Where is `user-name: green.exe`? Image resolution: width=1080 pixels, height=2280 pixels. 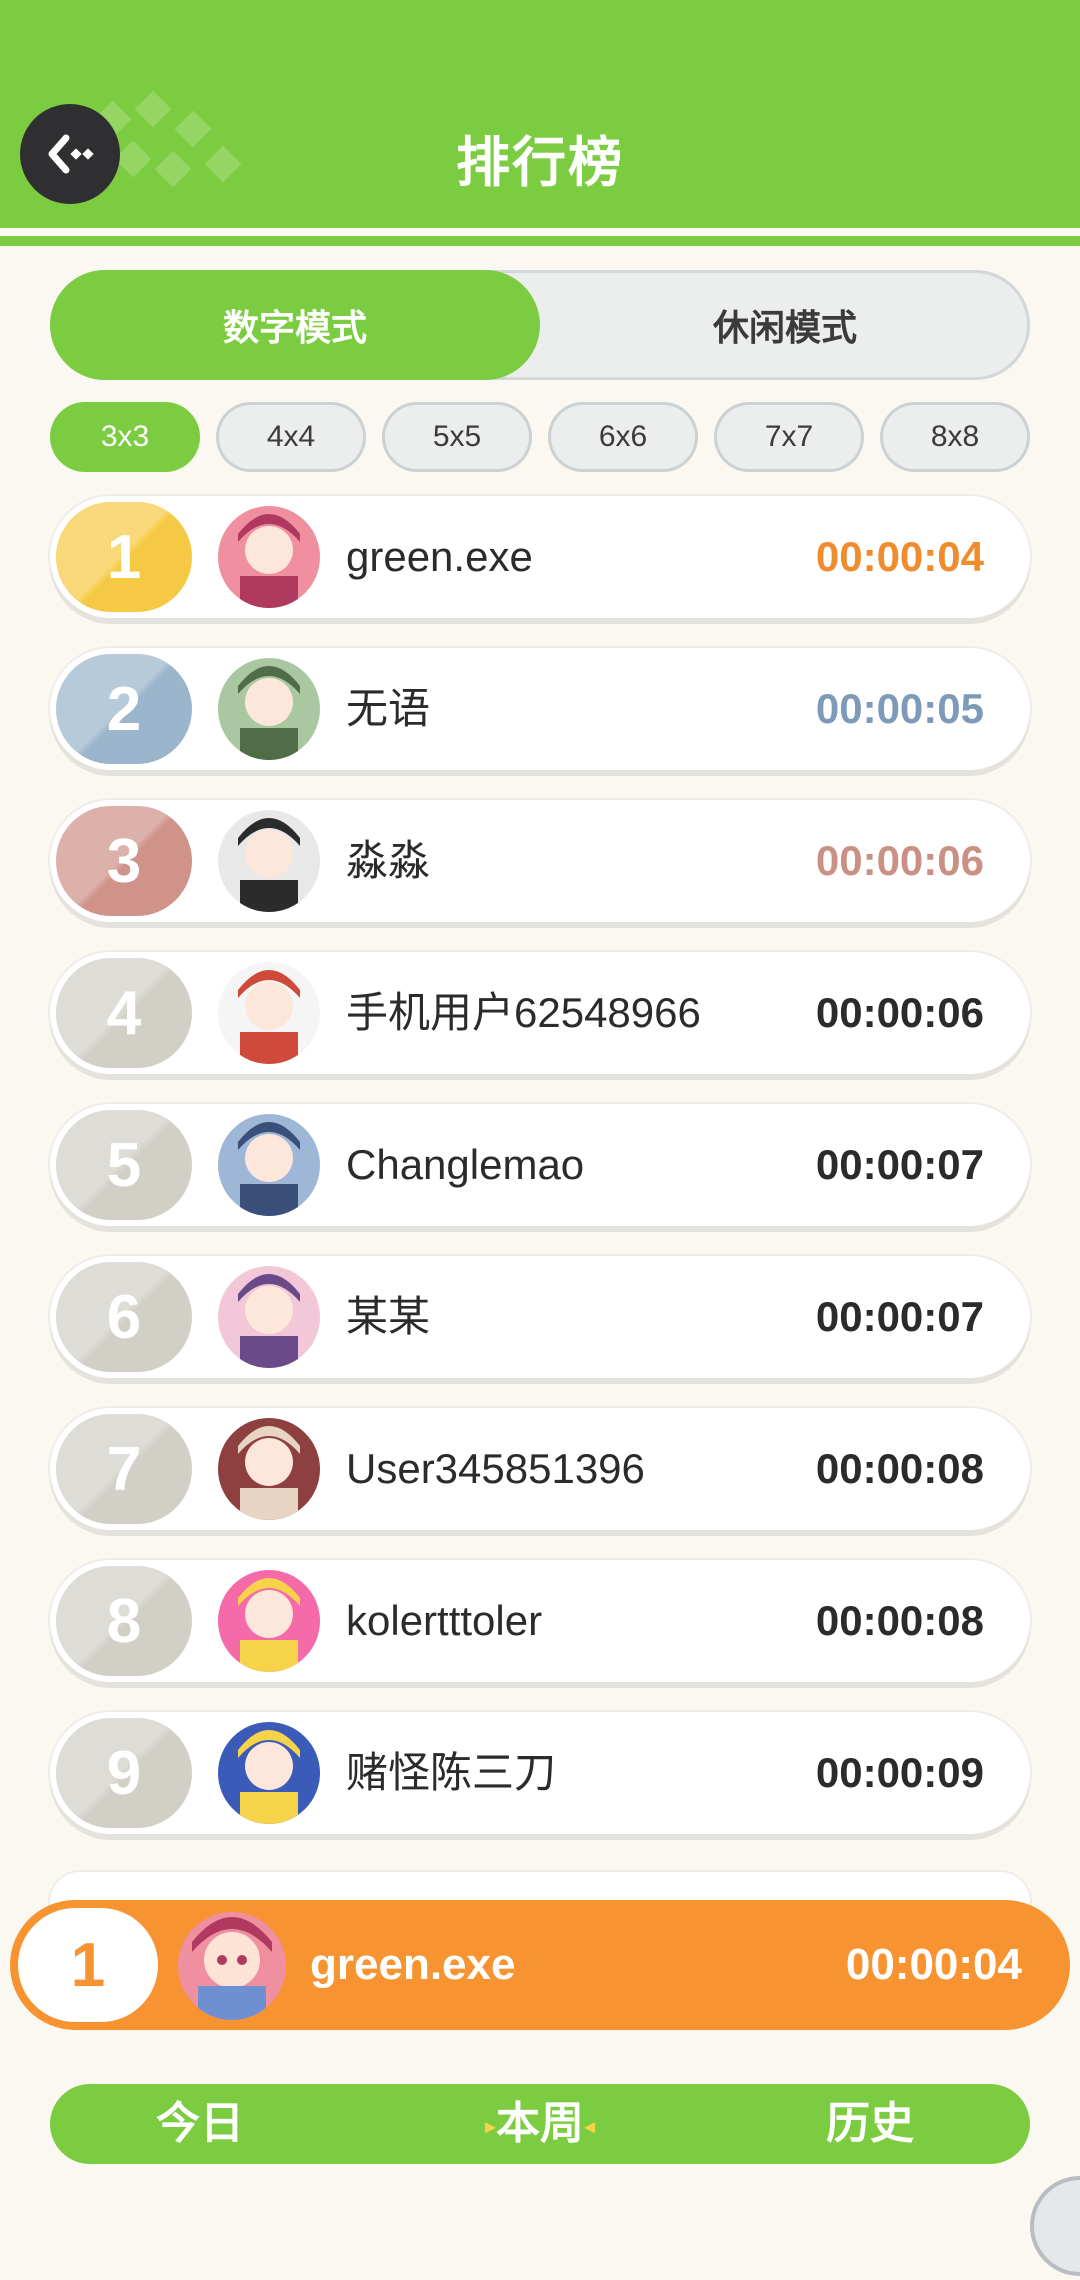
user-name: green.exe is located at coordinates (439, 556).